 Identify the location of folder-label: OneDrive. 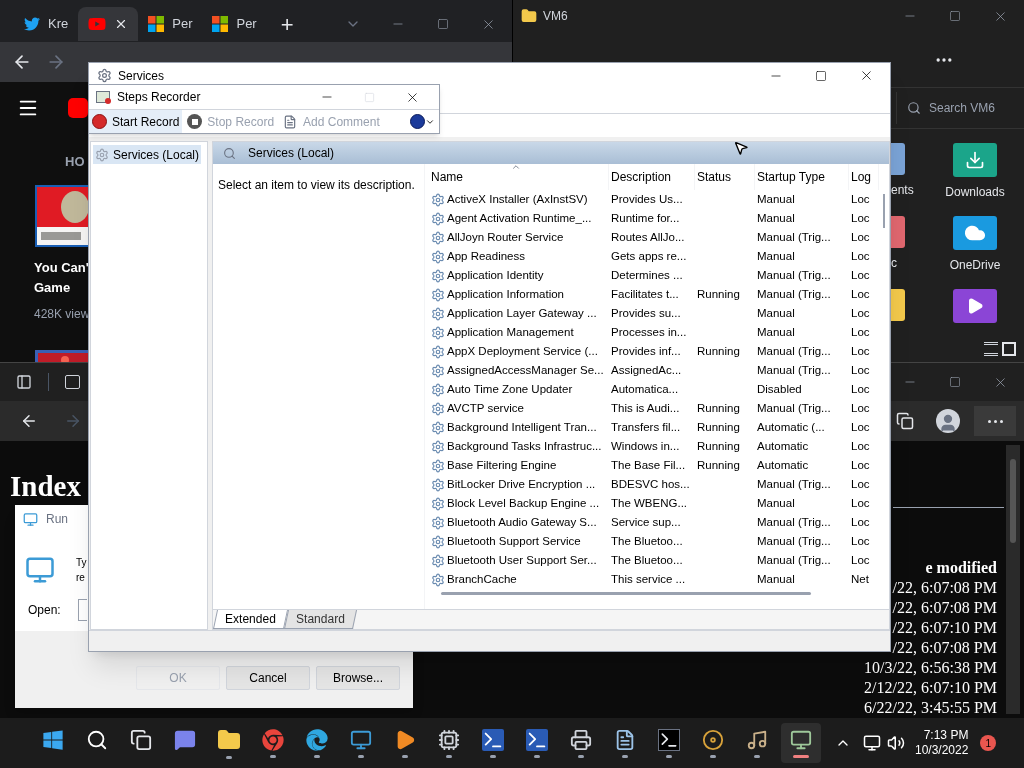
(975, 265).